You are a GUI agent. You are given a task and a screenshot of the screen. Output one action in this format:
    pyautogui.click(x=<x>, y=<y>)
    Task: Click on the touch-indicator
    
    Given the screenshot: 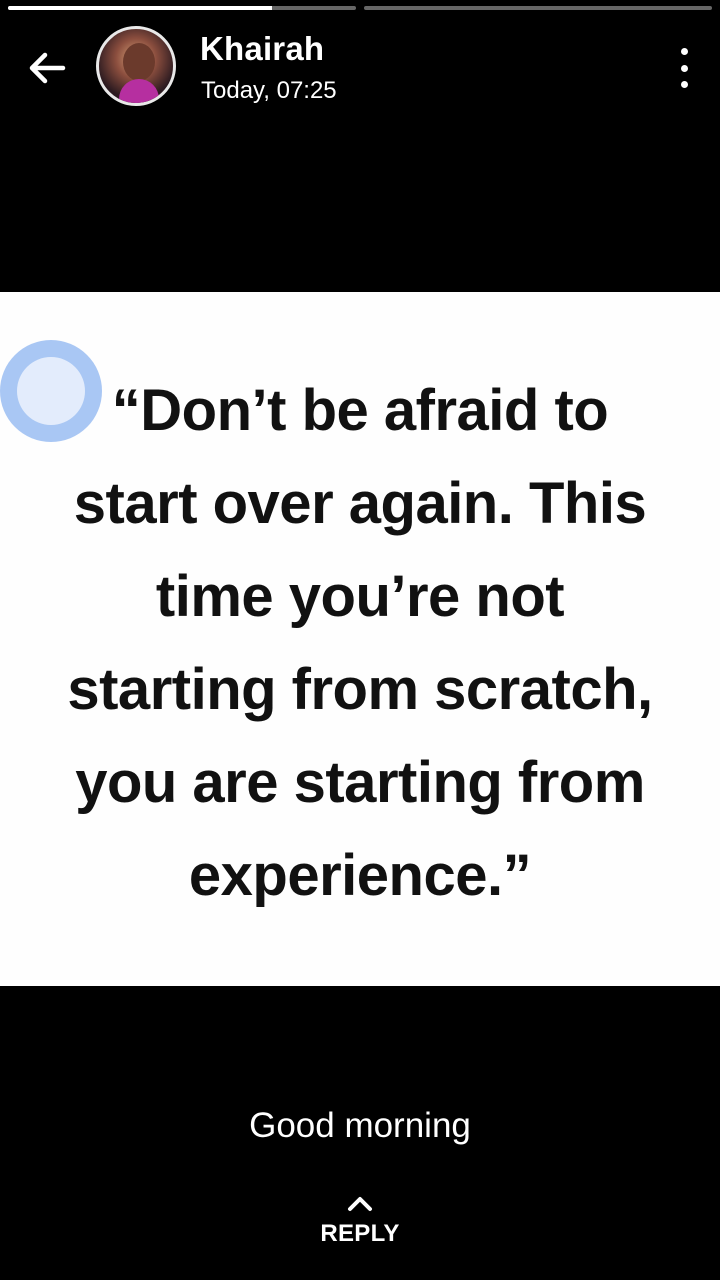 What is the action you would take?
    pyautogui.click(x=51, y=391)
    